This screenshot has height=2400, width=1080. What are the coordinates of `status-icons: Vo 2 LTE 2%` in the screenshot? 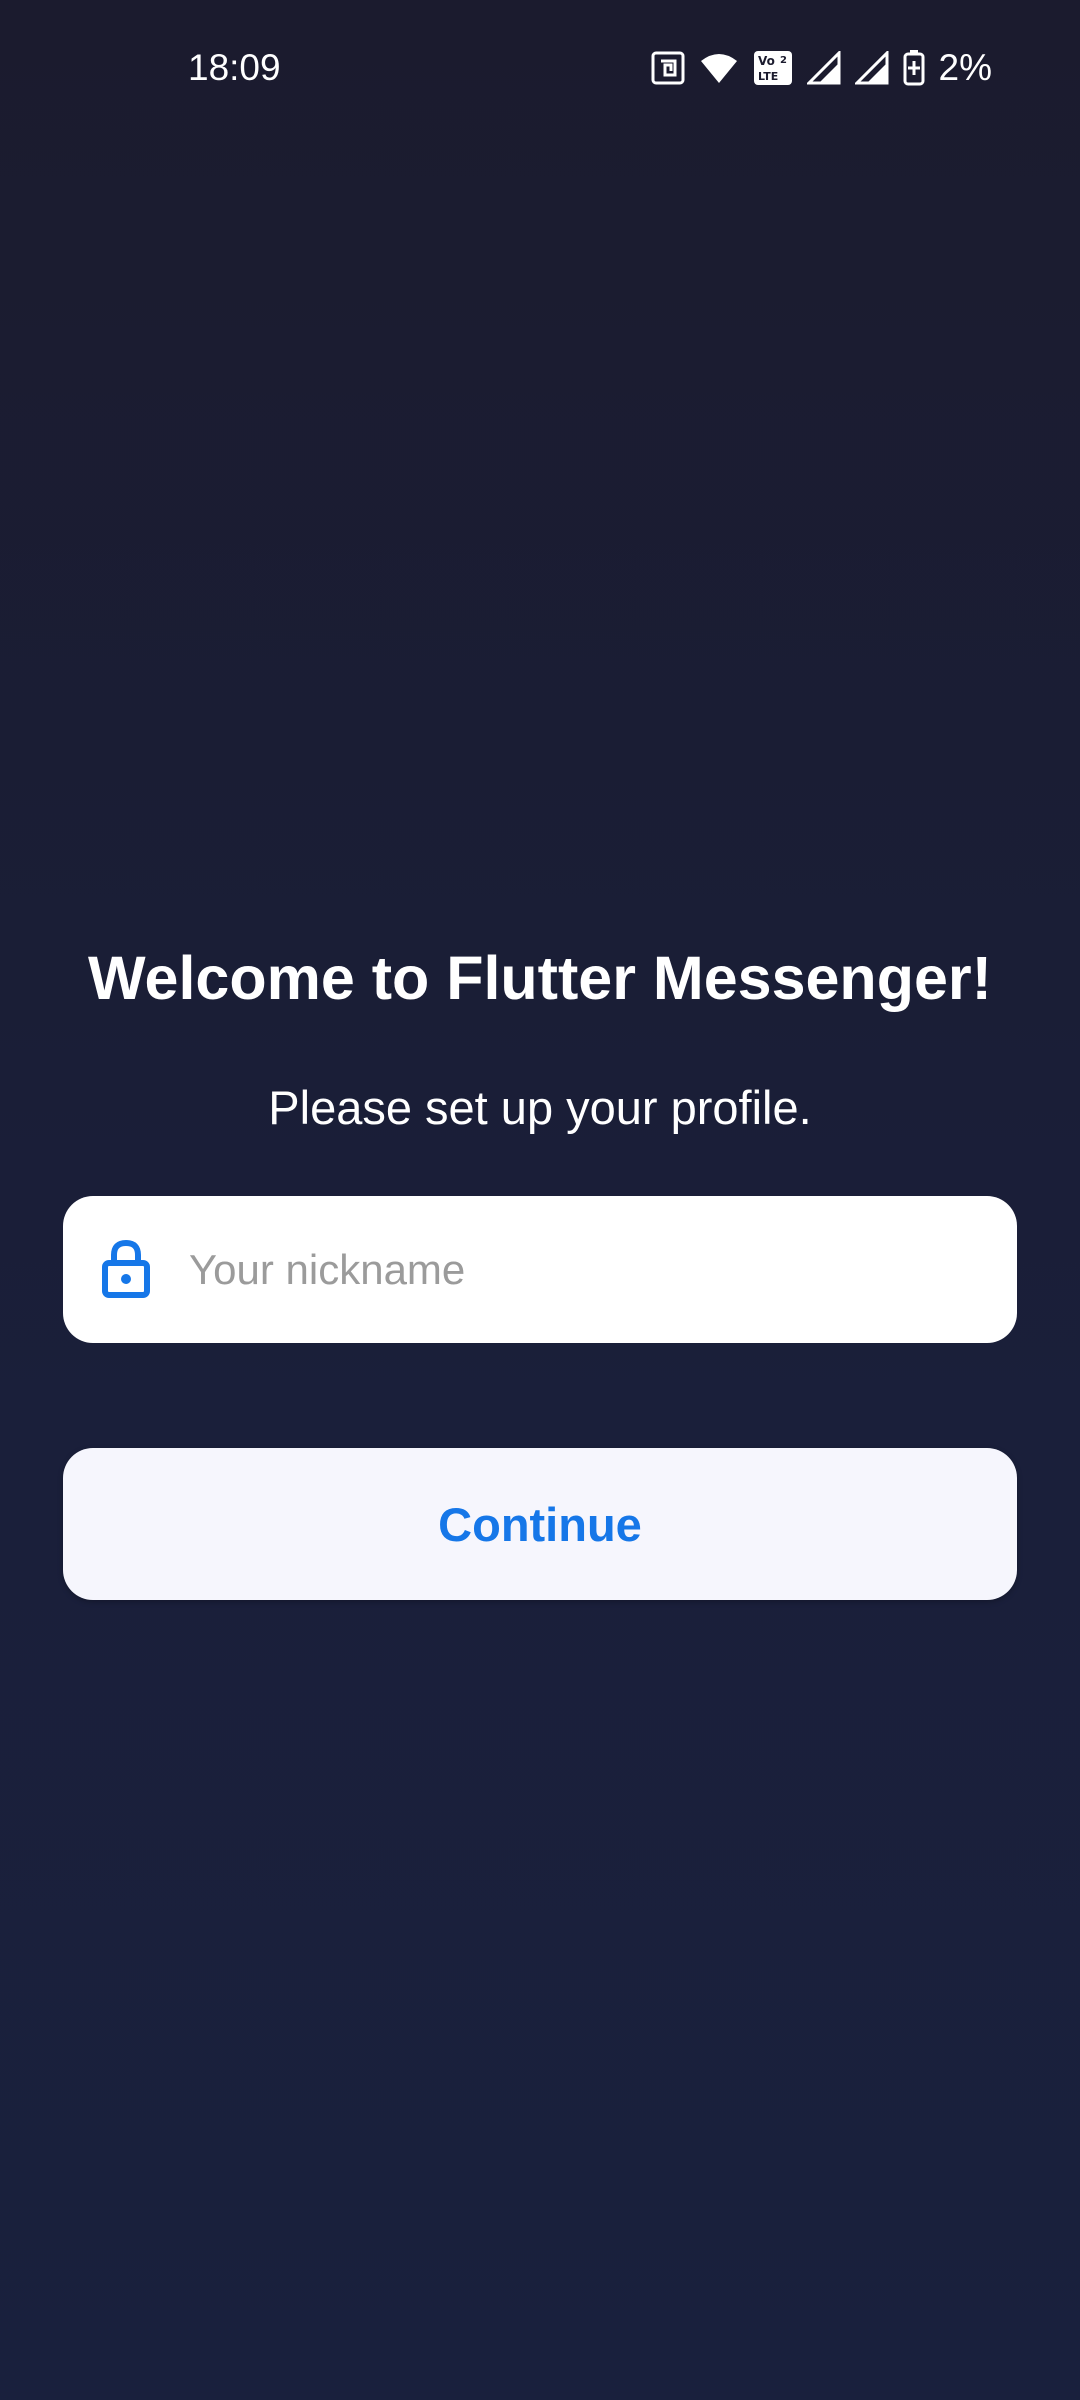 It's located at (821, 68).